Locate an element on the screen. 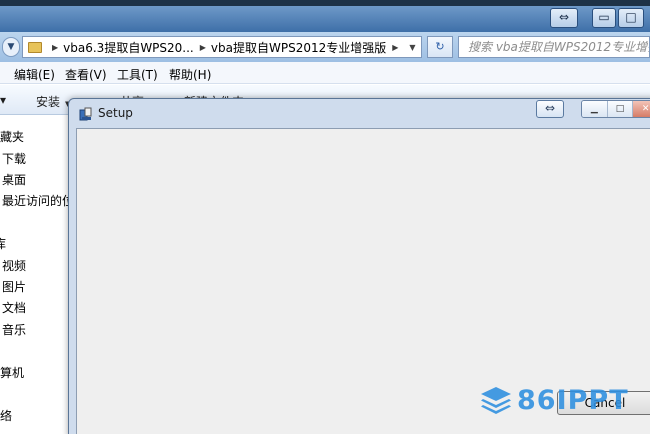  maximize-icon: □ is located at coordinates (620, 109).